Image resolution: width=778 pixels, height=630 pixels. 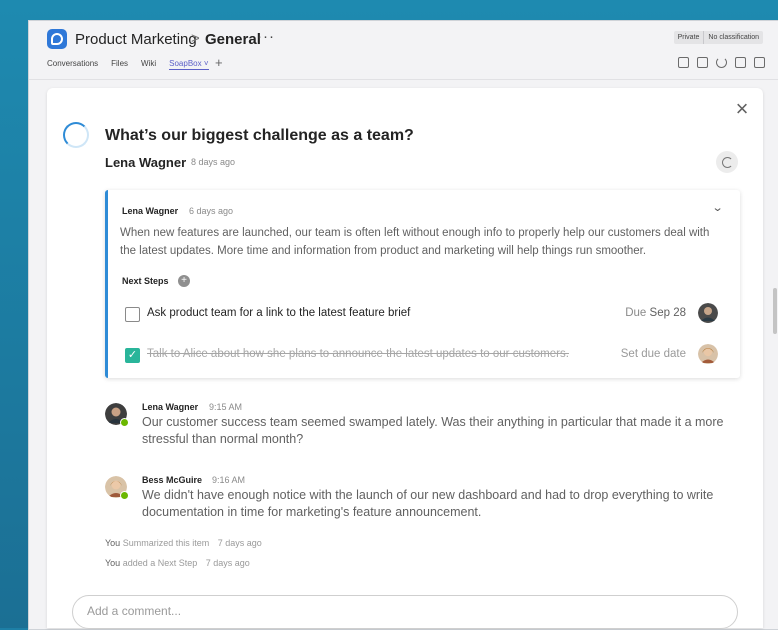 I want to click on summary-author: Lena Wagner, so click(x=150, y=211).